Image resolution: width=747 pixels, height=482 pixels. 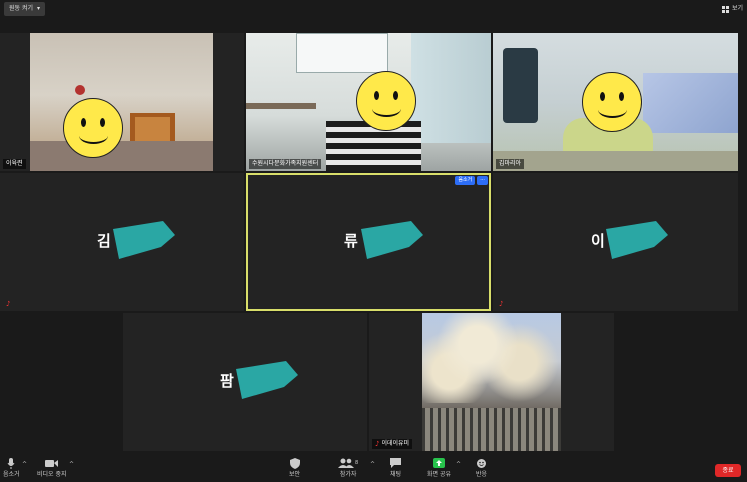 I want to click on participant-initial: 팜, so click(x=227, y=381).